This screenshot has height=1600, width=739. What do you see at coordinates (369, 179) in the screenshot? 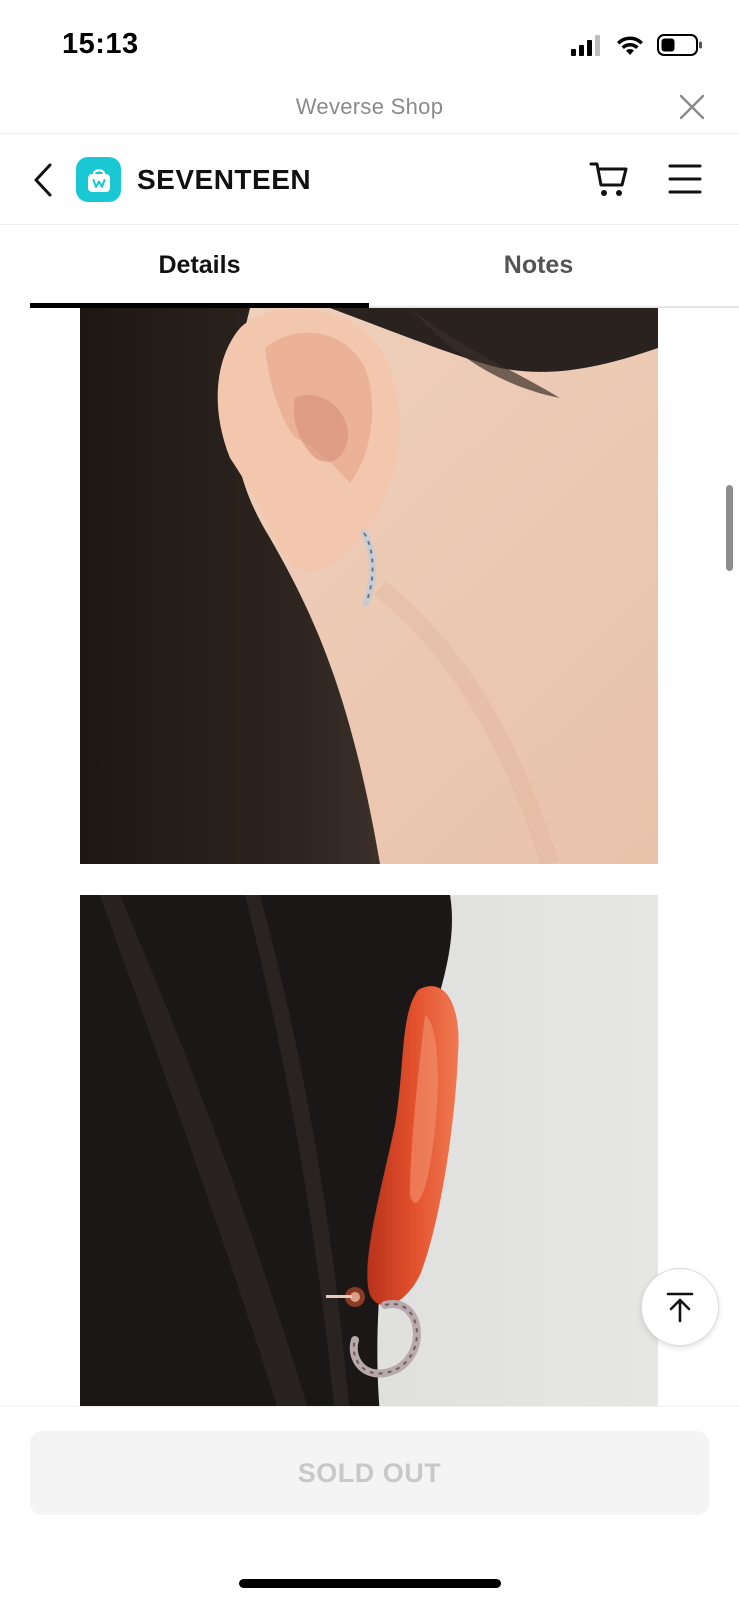
I see `app-header: SEVENTEEN` at bounding box center [369, 179].